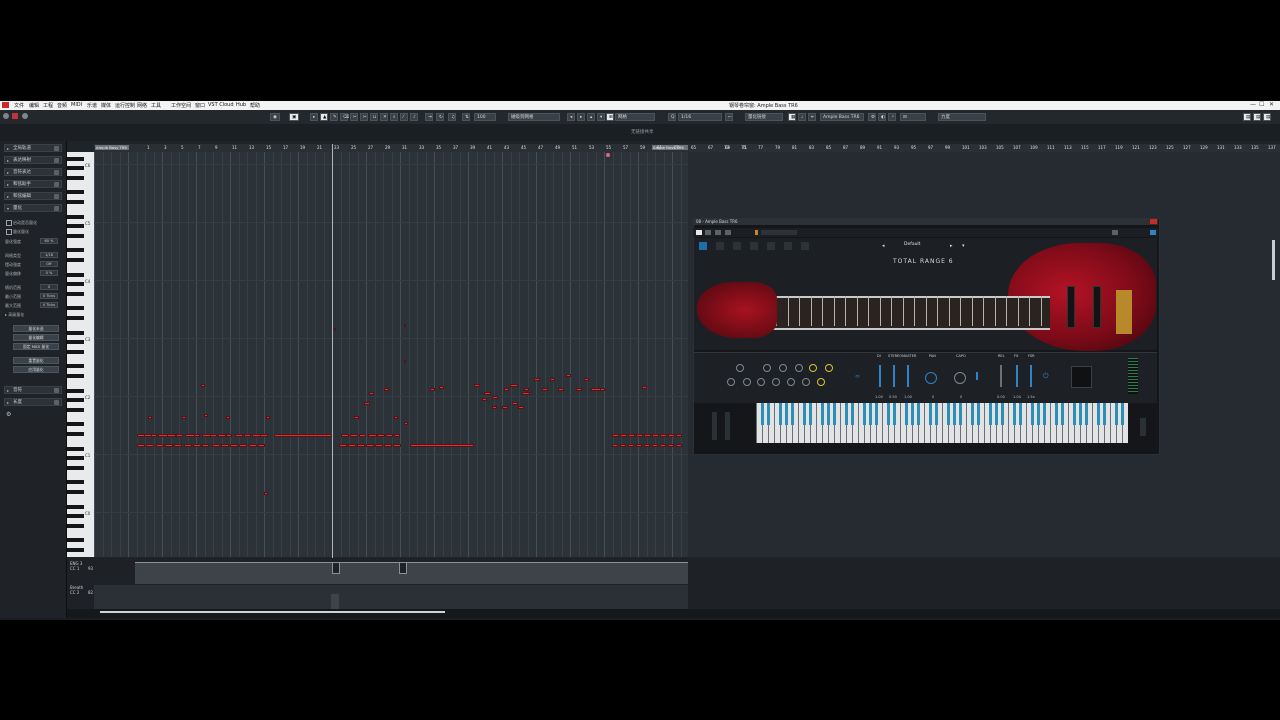  Describe the element at coordinates (912, 244) in the screenshot. I see `preset-name: Default` at that location.